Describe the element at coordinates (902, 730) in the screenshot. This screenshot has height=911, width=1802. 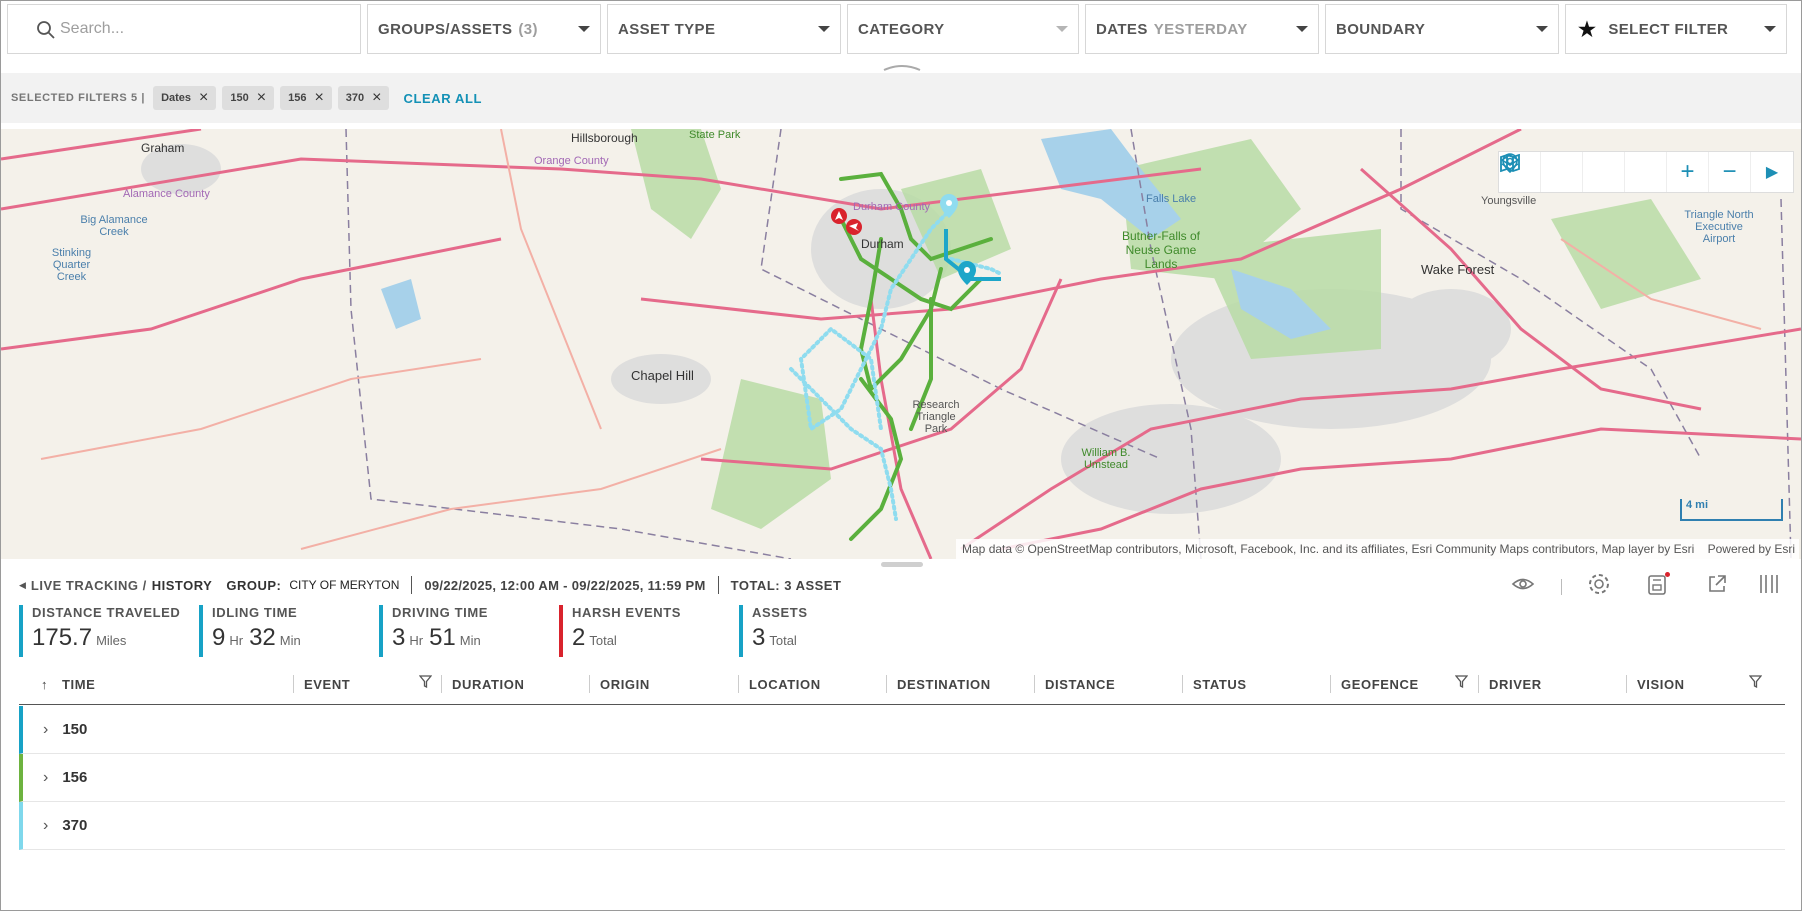
I see `table-row-asset-150: › 150` at that location.